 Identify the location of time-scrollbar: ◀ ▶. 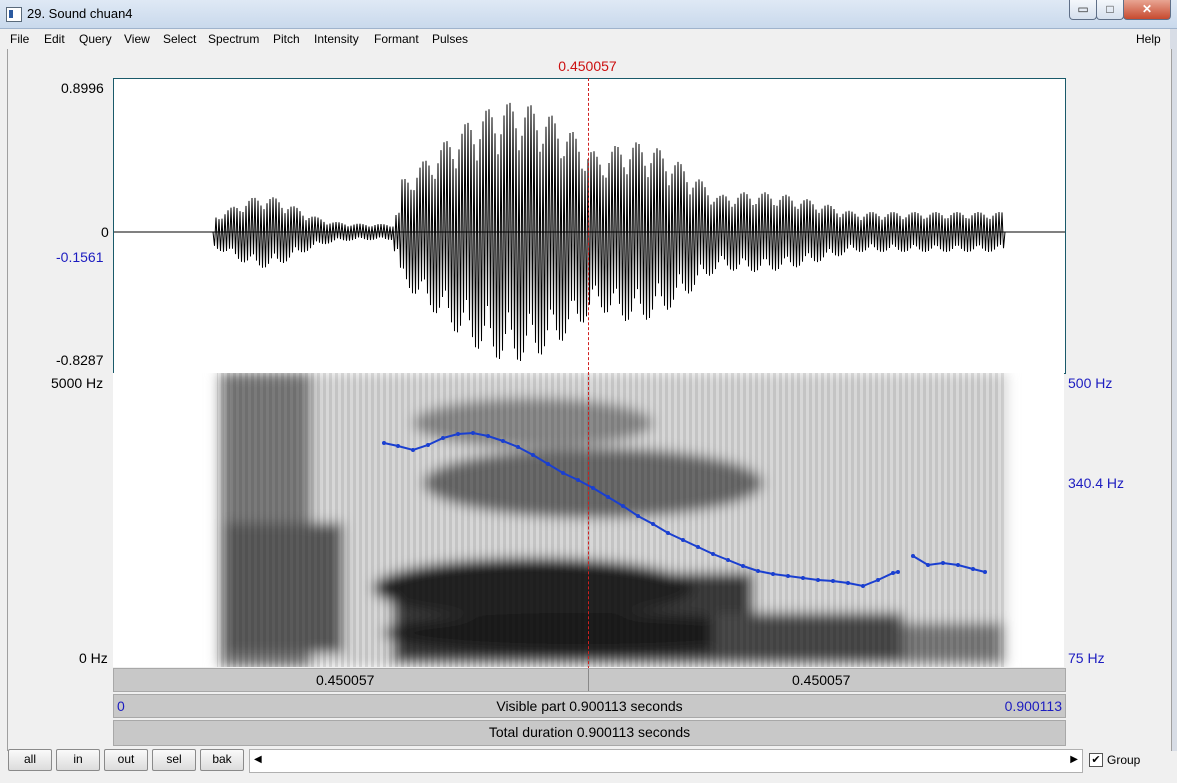
(666, 761).